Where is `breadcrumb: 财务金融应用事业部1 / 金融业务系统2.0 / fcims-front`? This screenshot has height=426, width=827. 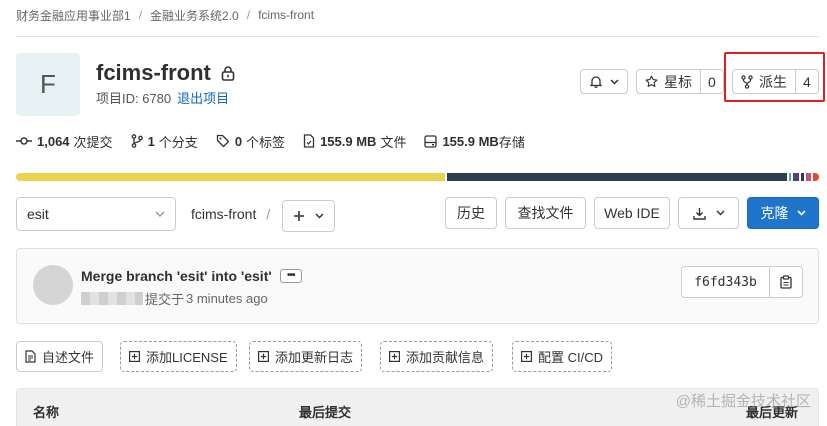 breadcrumb: 财务金融应用事业部1 / 金融业务系统2.0 / fcims-front is located at coordinates (165, 15).